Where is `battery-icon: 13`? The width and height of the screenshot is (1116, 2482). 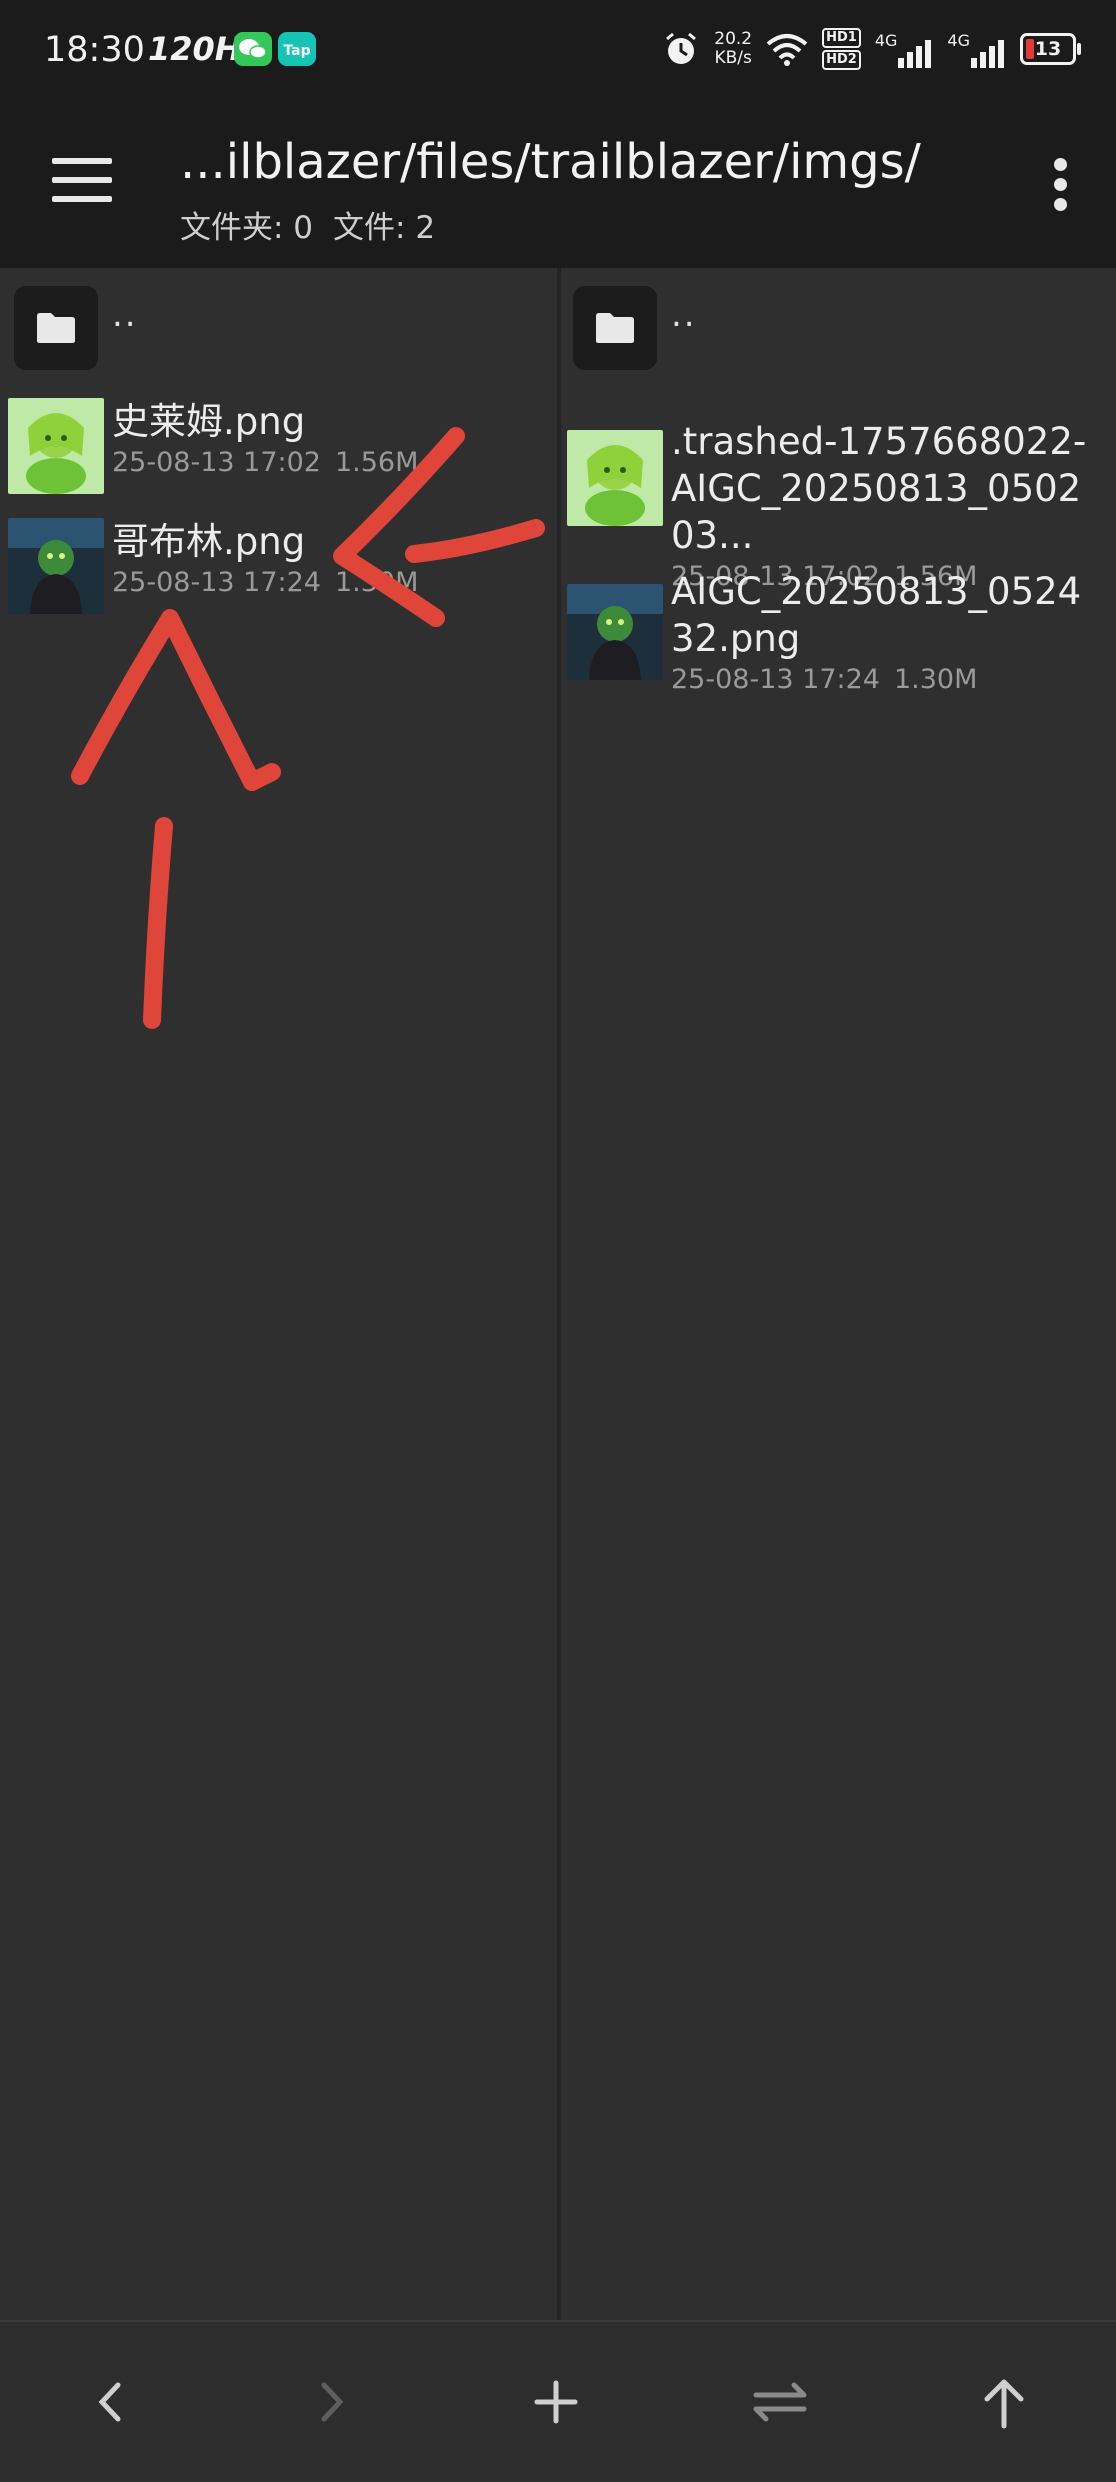 battery-icon: 13 is located at coordinates (1050, 49).